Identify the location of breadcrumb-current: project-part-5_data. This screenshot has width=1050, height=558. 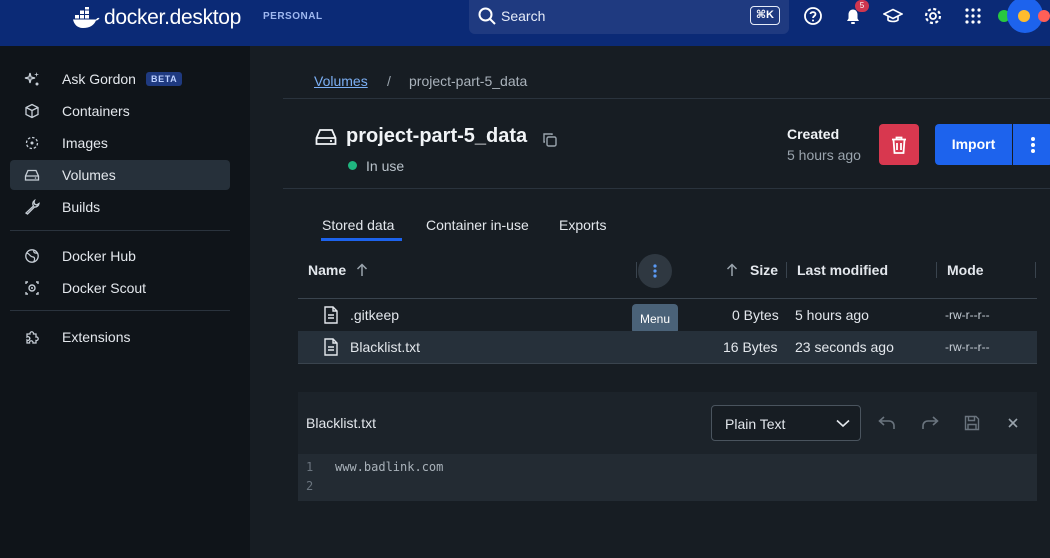
(468, 81).